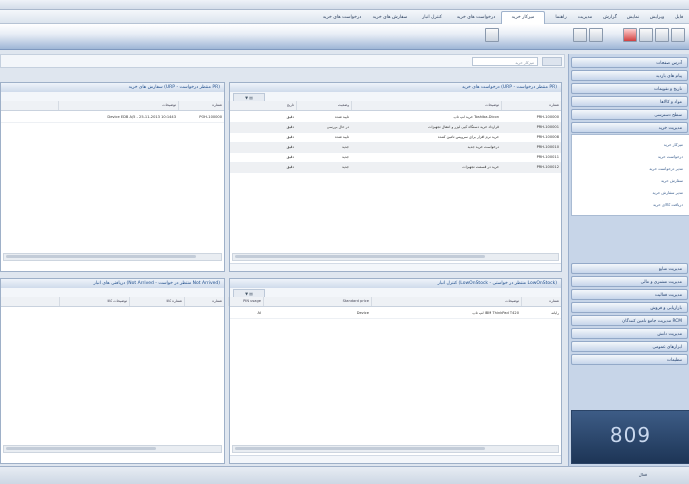  Describe the element at coordinates (629, 114) in the screenshot. I see `sidebar-item-access: سطح دسترسی` at that location.